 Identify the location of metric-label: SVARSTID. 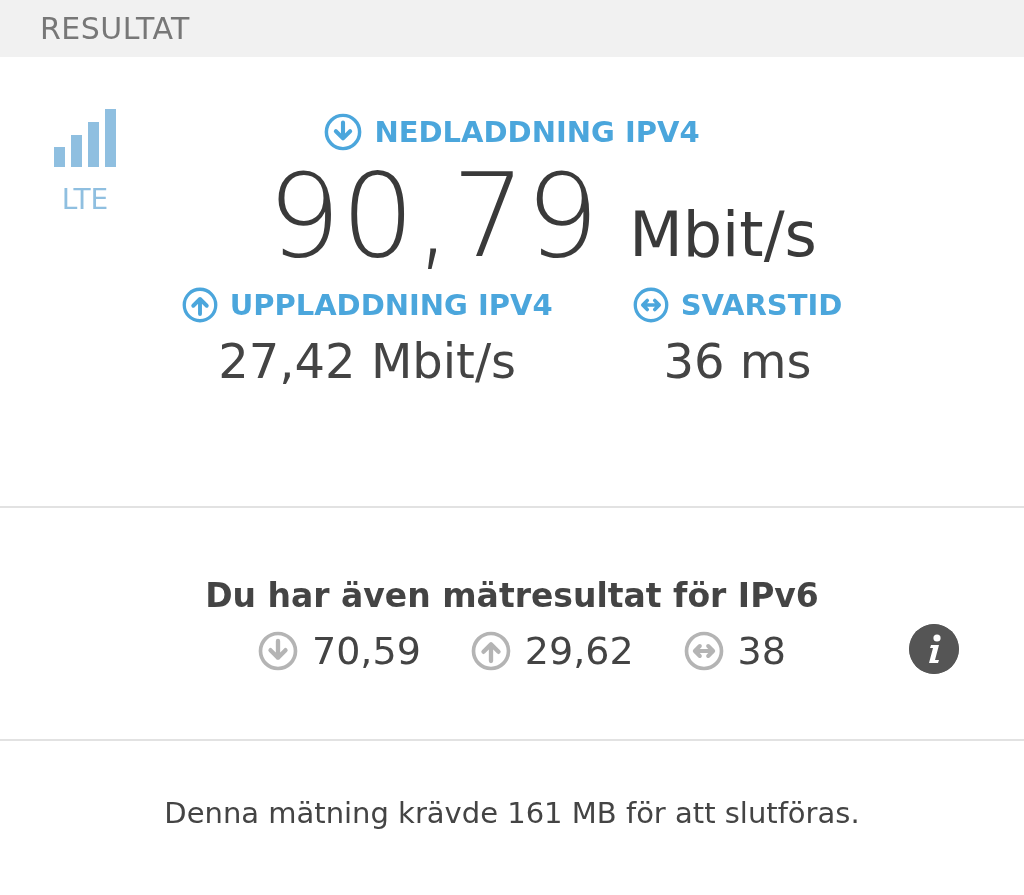
(761, 304).